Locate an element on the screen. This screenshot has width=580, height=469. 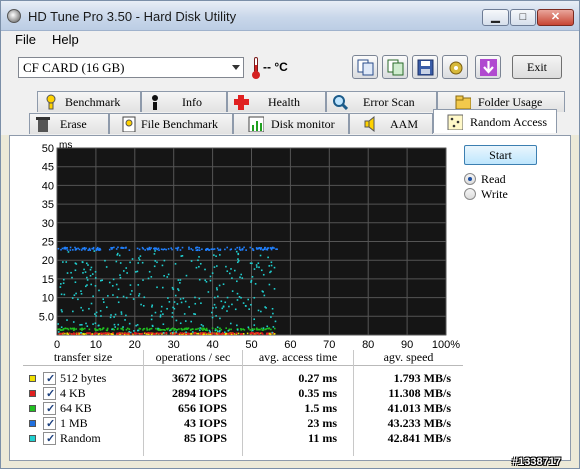
drive-select: CF CARD (16 GB) is located at coordinates (131, 67).